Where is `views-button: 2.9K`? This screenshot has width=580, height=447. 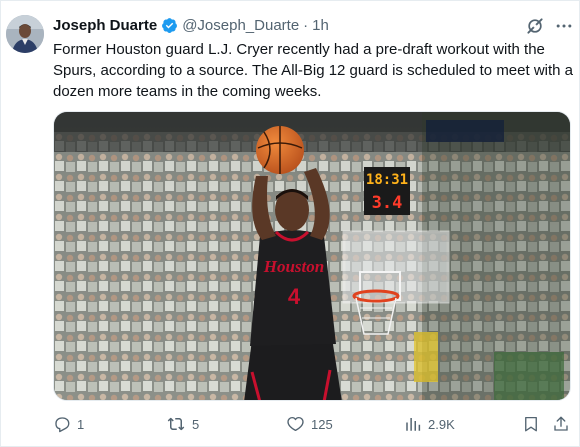
views-button: 2.9K is located at coordinates (429, 424).